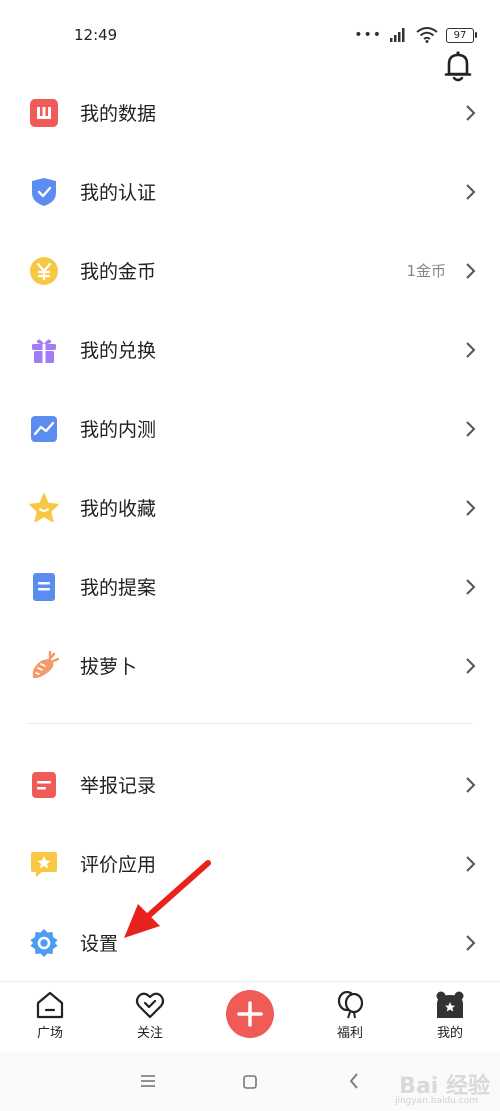 The image size is (500, 1111). Describe the element at coordinates (118, 193) in the screenshot. I see `menu-item-label: 我的认证` at that location.